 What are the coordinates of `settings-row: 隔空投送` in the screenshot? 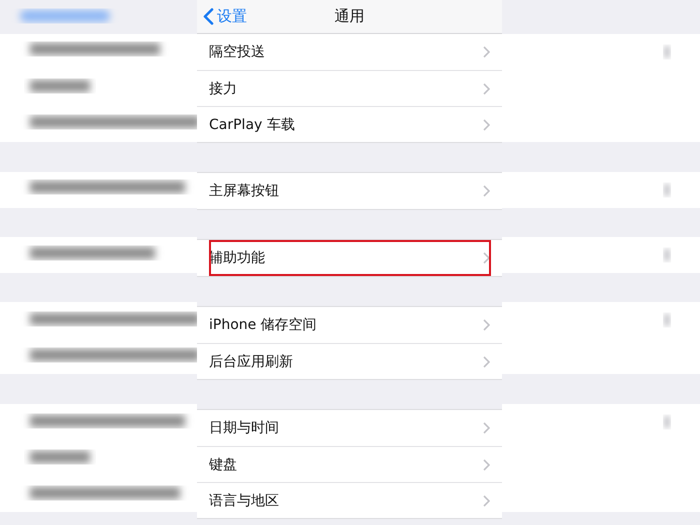 It's located at (349, 52).